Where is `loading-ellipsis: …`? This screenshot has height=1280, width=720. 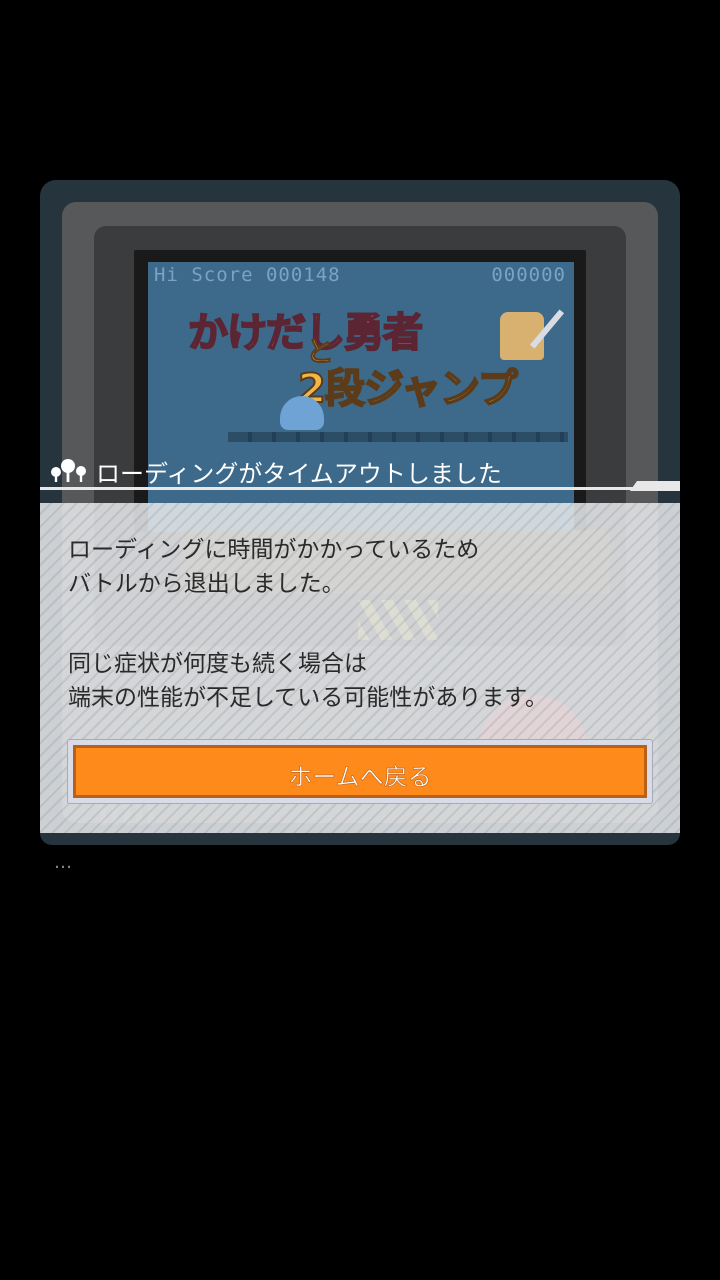
loading-ellipsis: … is located at coordinates (64, 862).